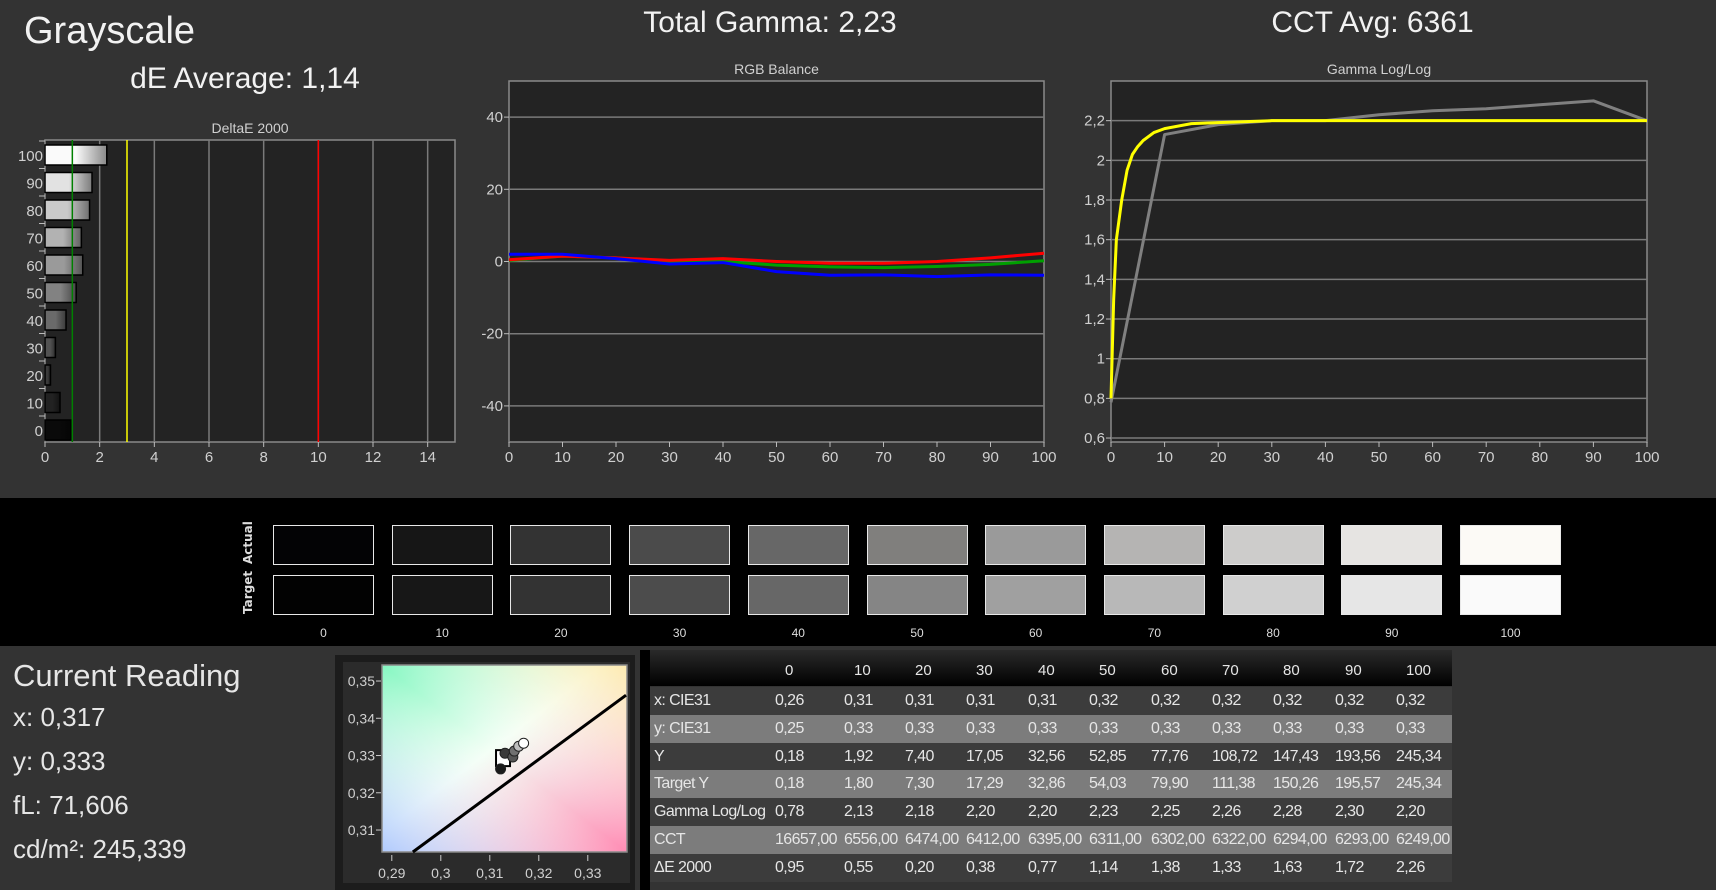  What do you see at coordinates (1353, 670) in the screenshot?
I see `column-header: 90` at bounding box center [1353, 670].